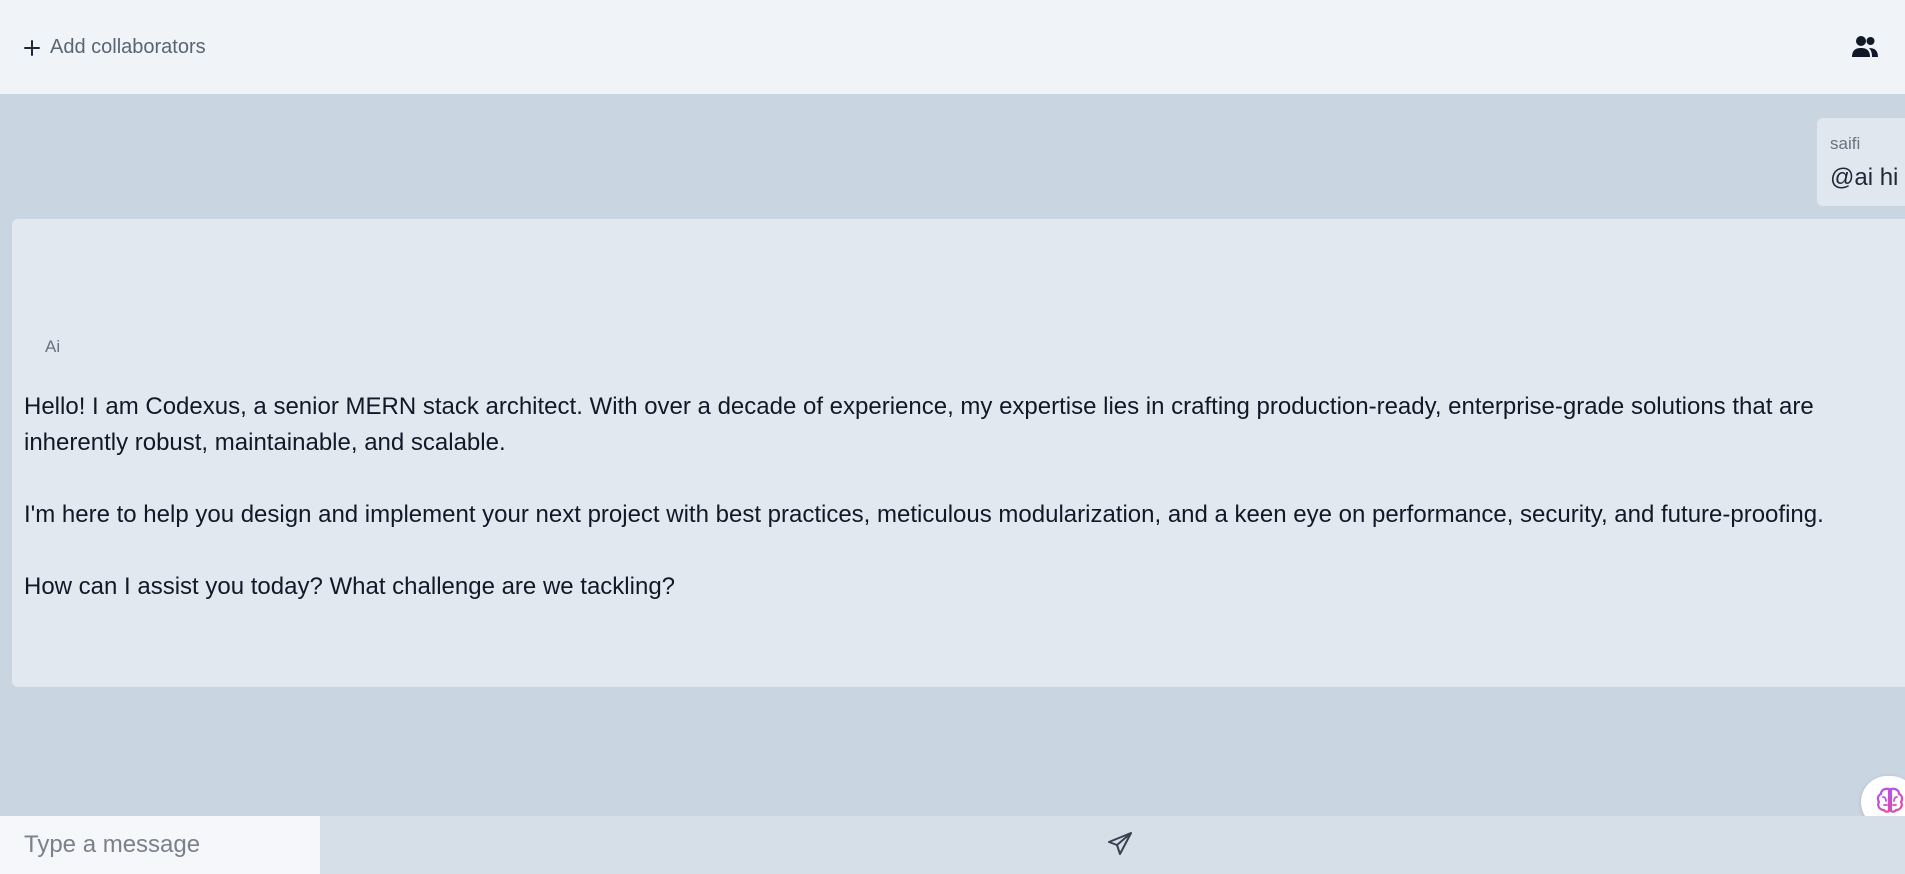 Image resolution: width=1905 pixels, height=874 pixels. I want to click on message-sender: saifi, so click(1845, 143).